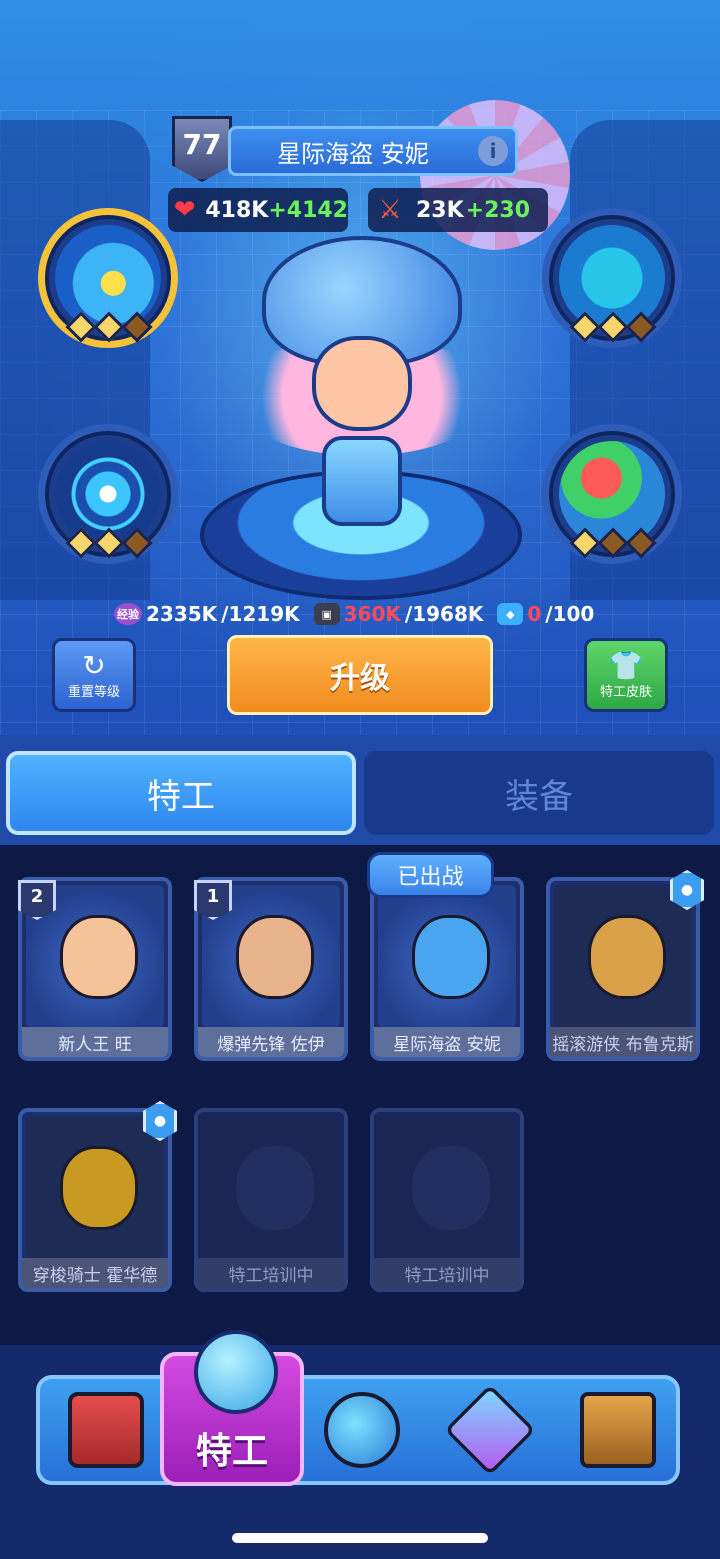  Describe the element at coordinates (93, 692) in the screenshot. I see `reset-level-label: 重置等级` at that location.